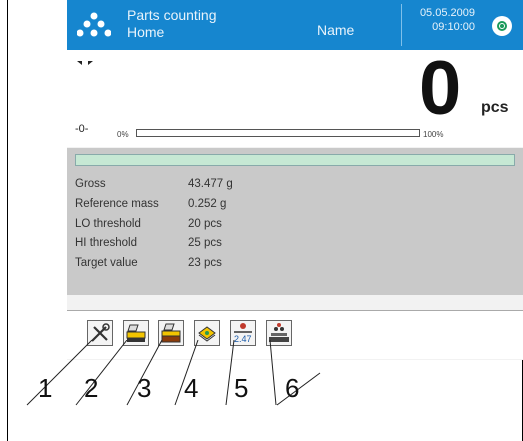  I want to click on info-label-reference-mass: Reference mass, so click(117, 204).